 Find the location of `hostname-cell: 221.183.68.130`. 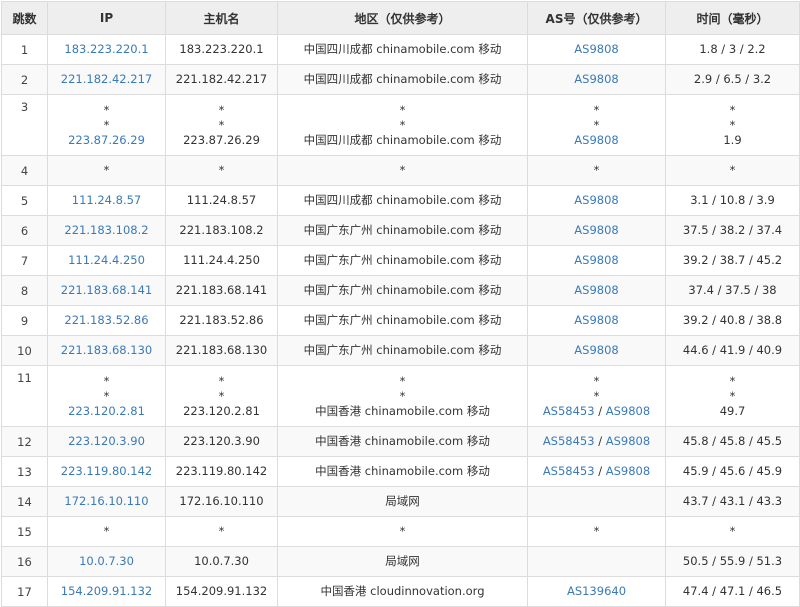

hostname-cell: 221.183.68.130 is located at coordinates (221, 350).